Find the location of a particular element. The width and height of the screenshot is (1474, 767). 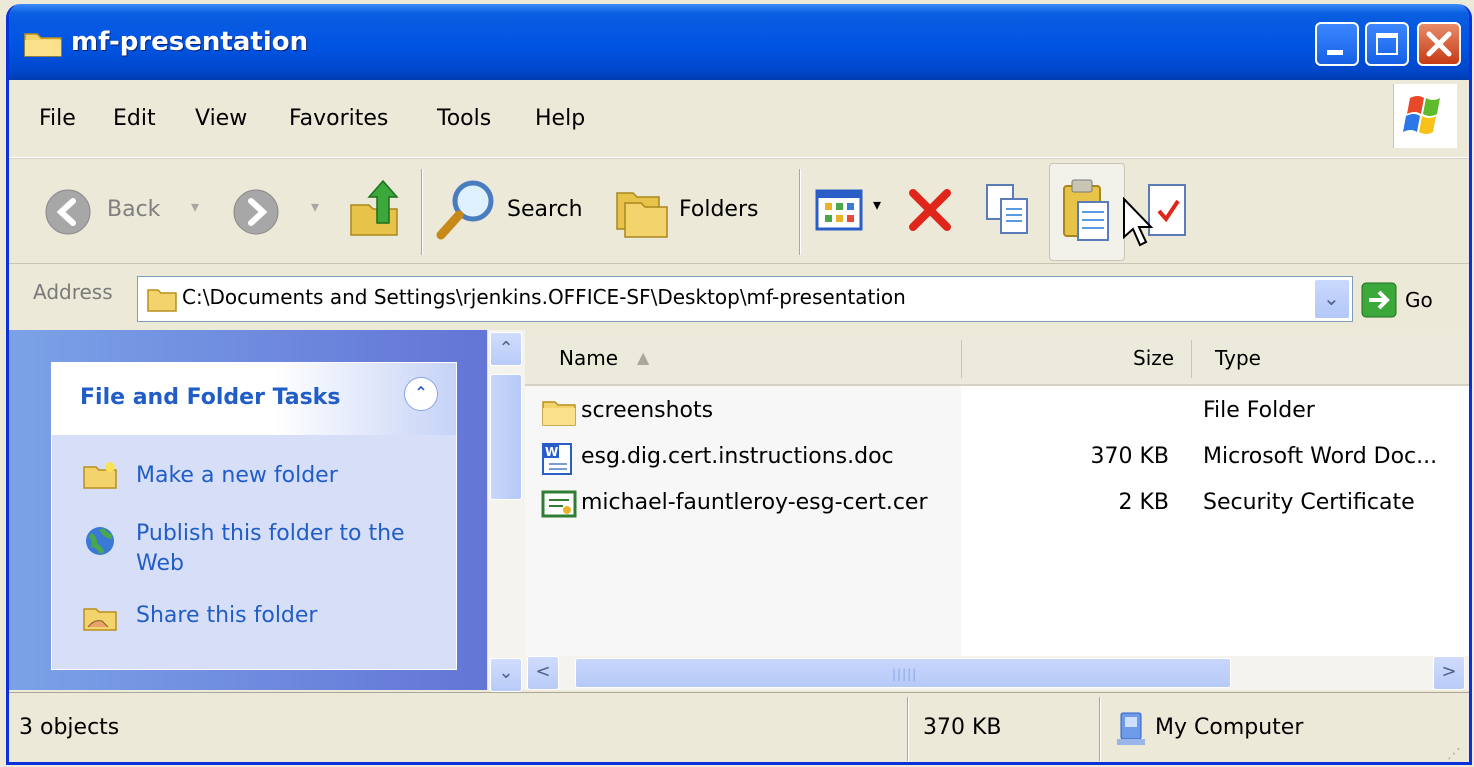

new-folder-icon is located at coordinates (100, 475).